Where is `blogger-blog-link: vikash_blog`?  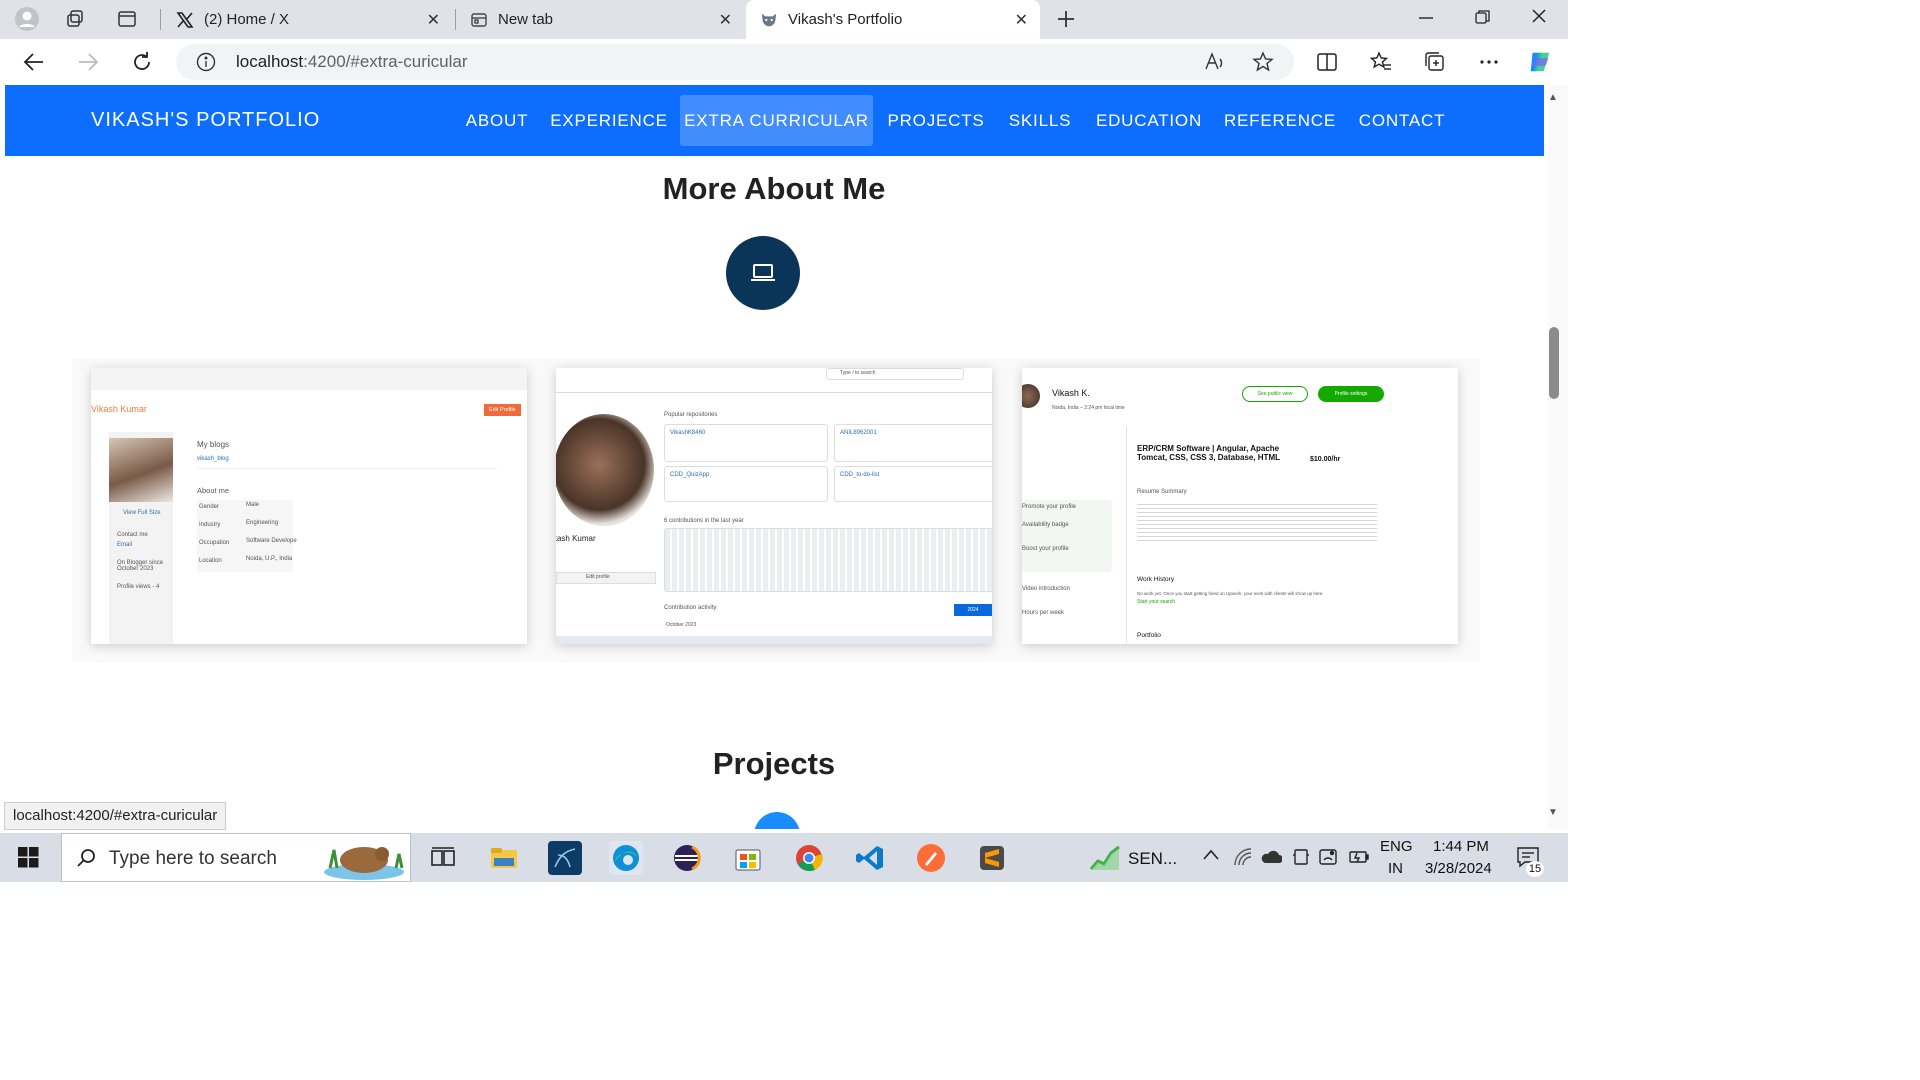 blogger-blog-link: vikash_blog is located at coordinates (213, 459).